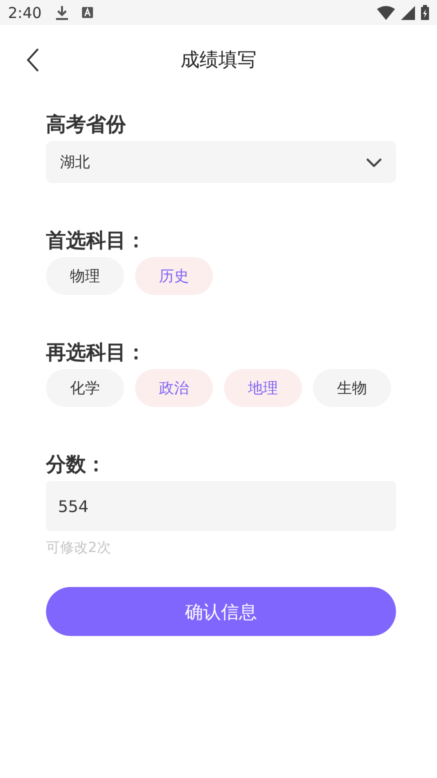 The height and width of the screenshot is (778, 437). Describe the element at coordinates (425, 12) in the screenshot. I see `battery-icon` at that location.